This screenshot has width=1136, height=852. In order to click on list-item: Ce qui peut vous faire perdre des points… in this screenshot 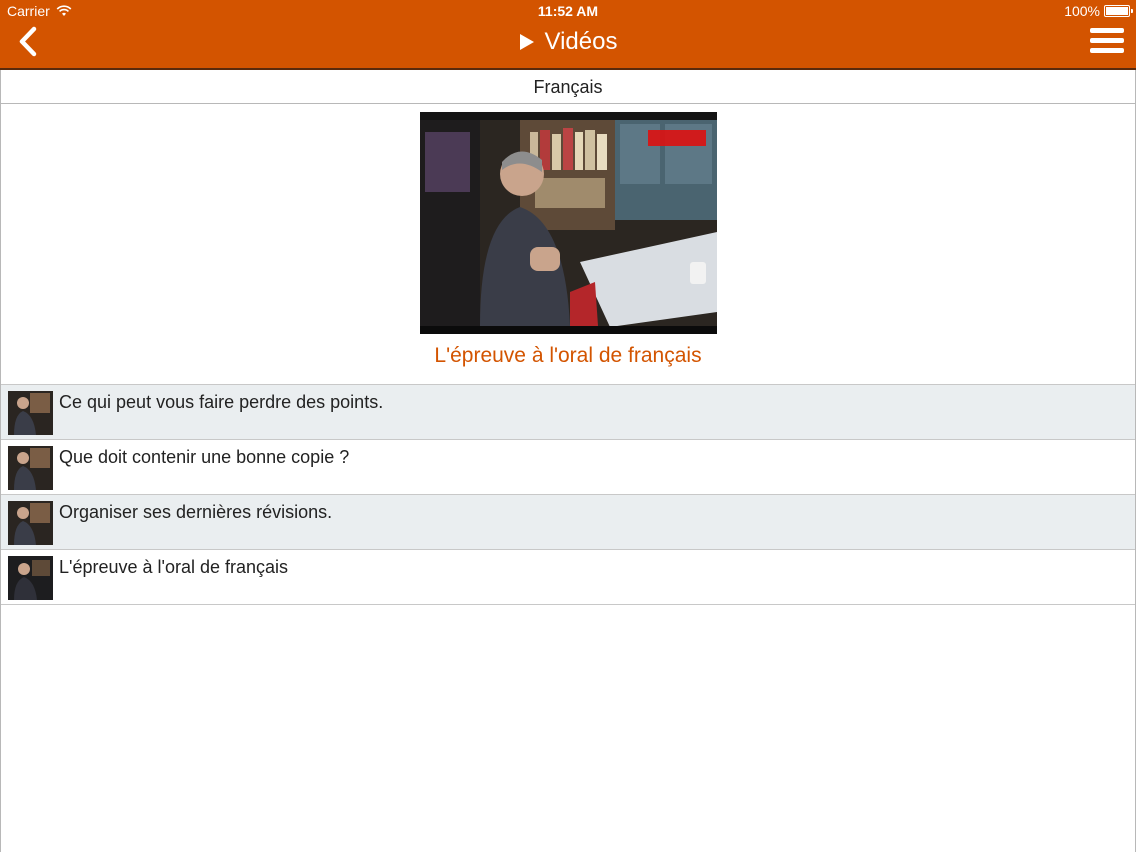, I will do `click(568, 412)`.